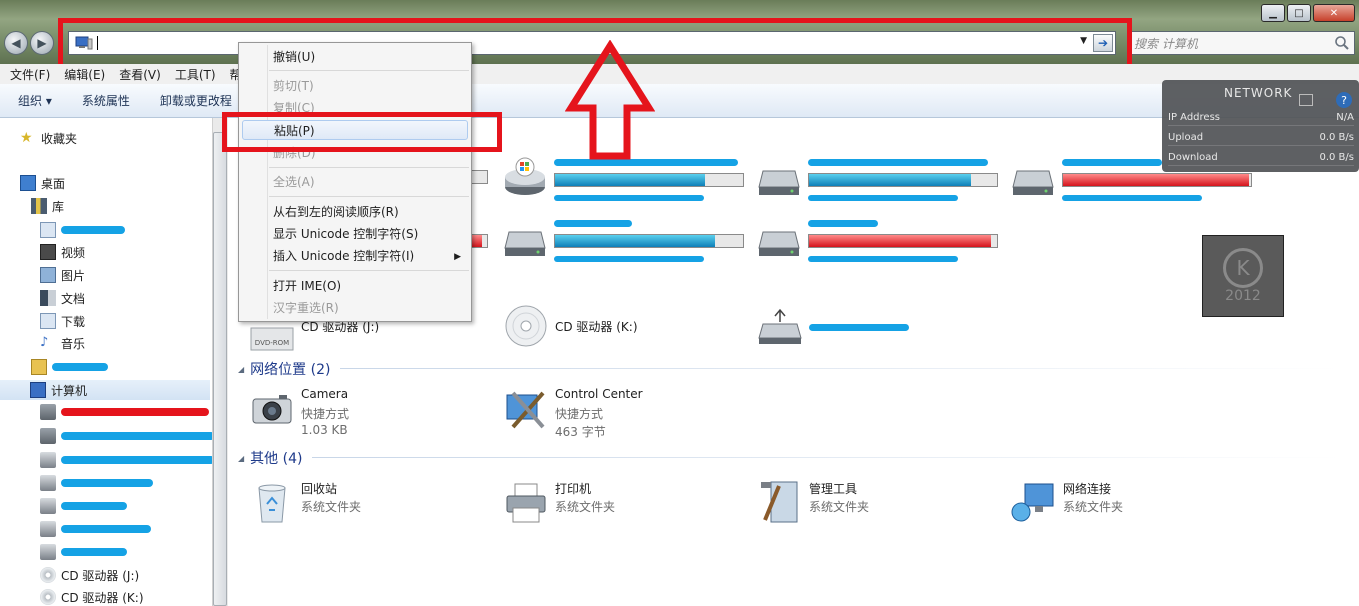  Describe the element at coordinates (779, 502) in the screenshot. I see `admin-tools-icon` at that location.